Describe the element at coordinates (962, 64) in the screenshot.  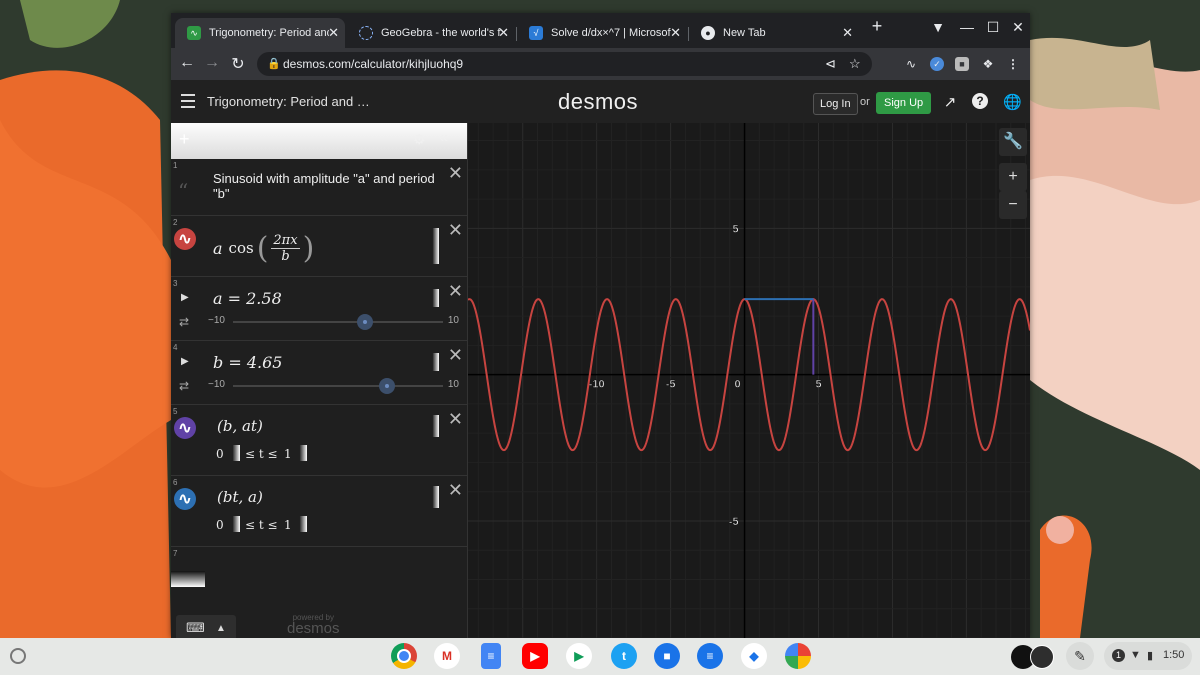
I see `extension-grey-icon: ■` at that location.